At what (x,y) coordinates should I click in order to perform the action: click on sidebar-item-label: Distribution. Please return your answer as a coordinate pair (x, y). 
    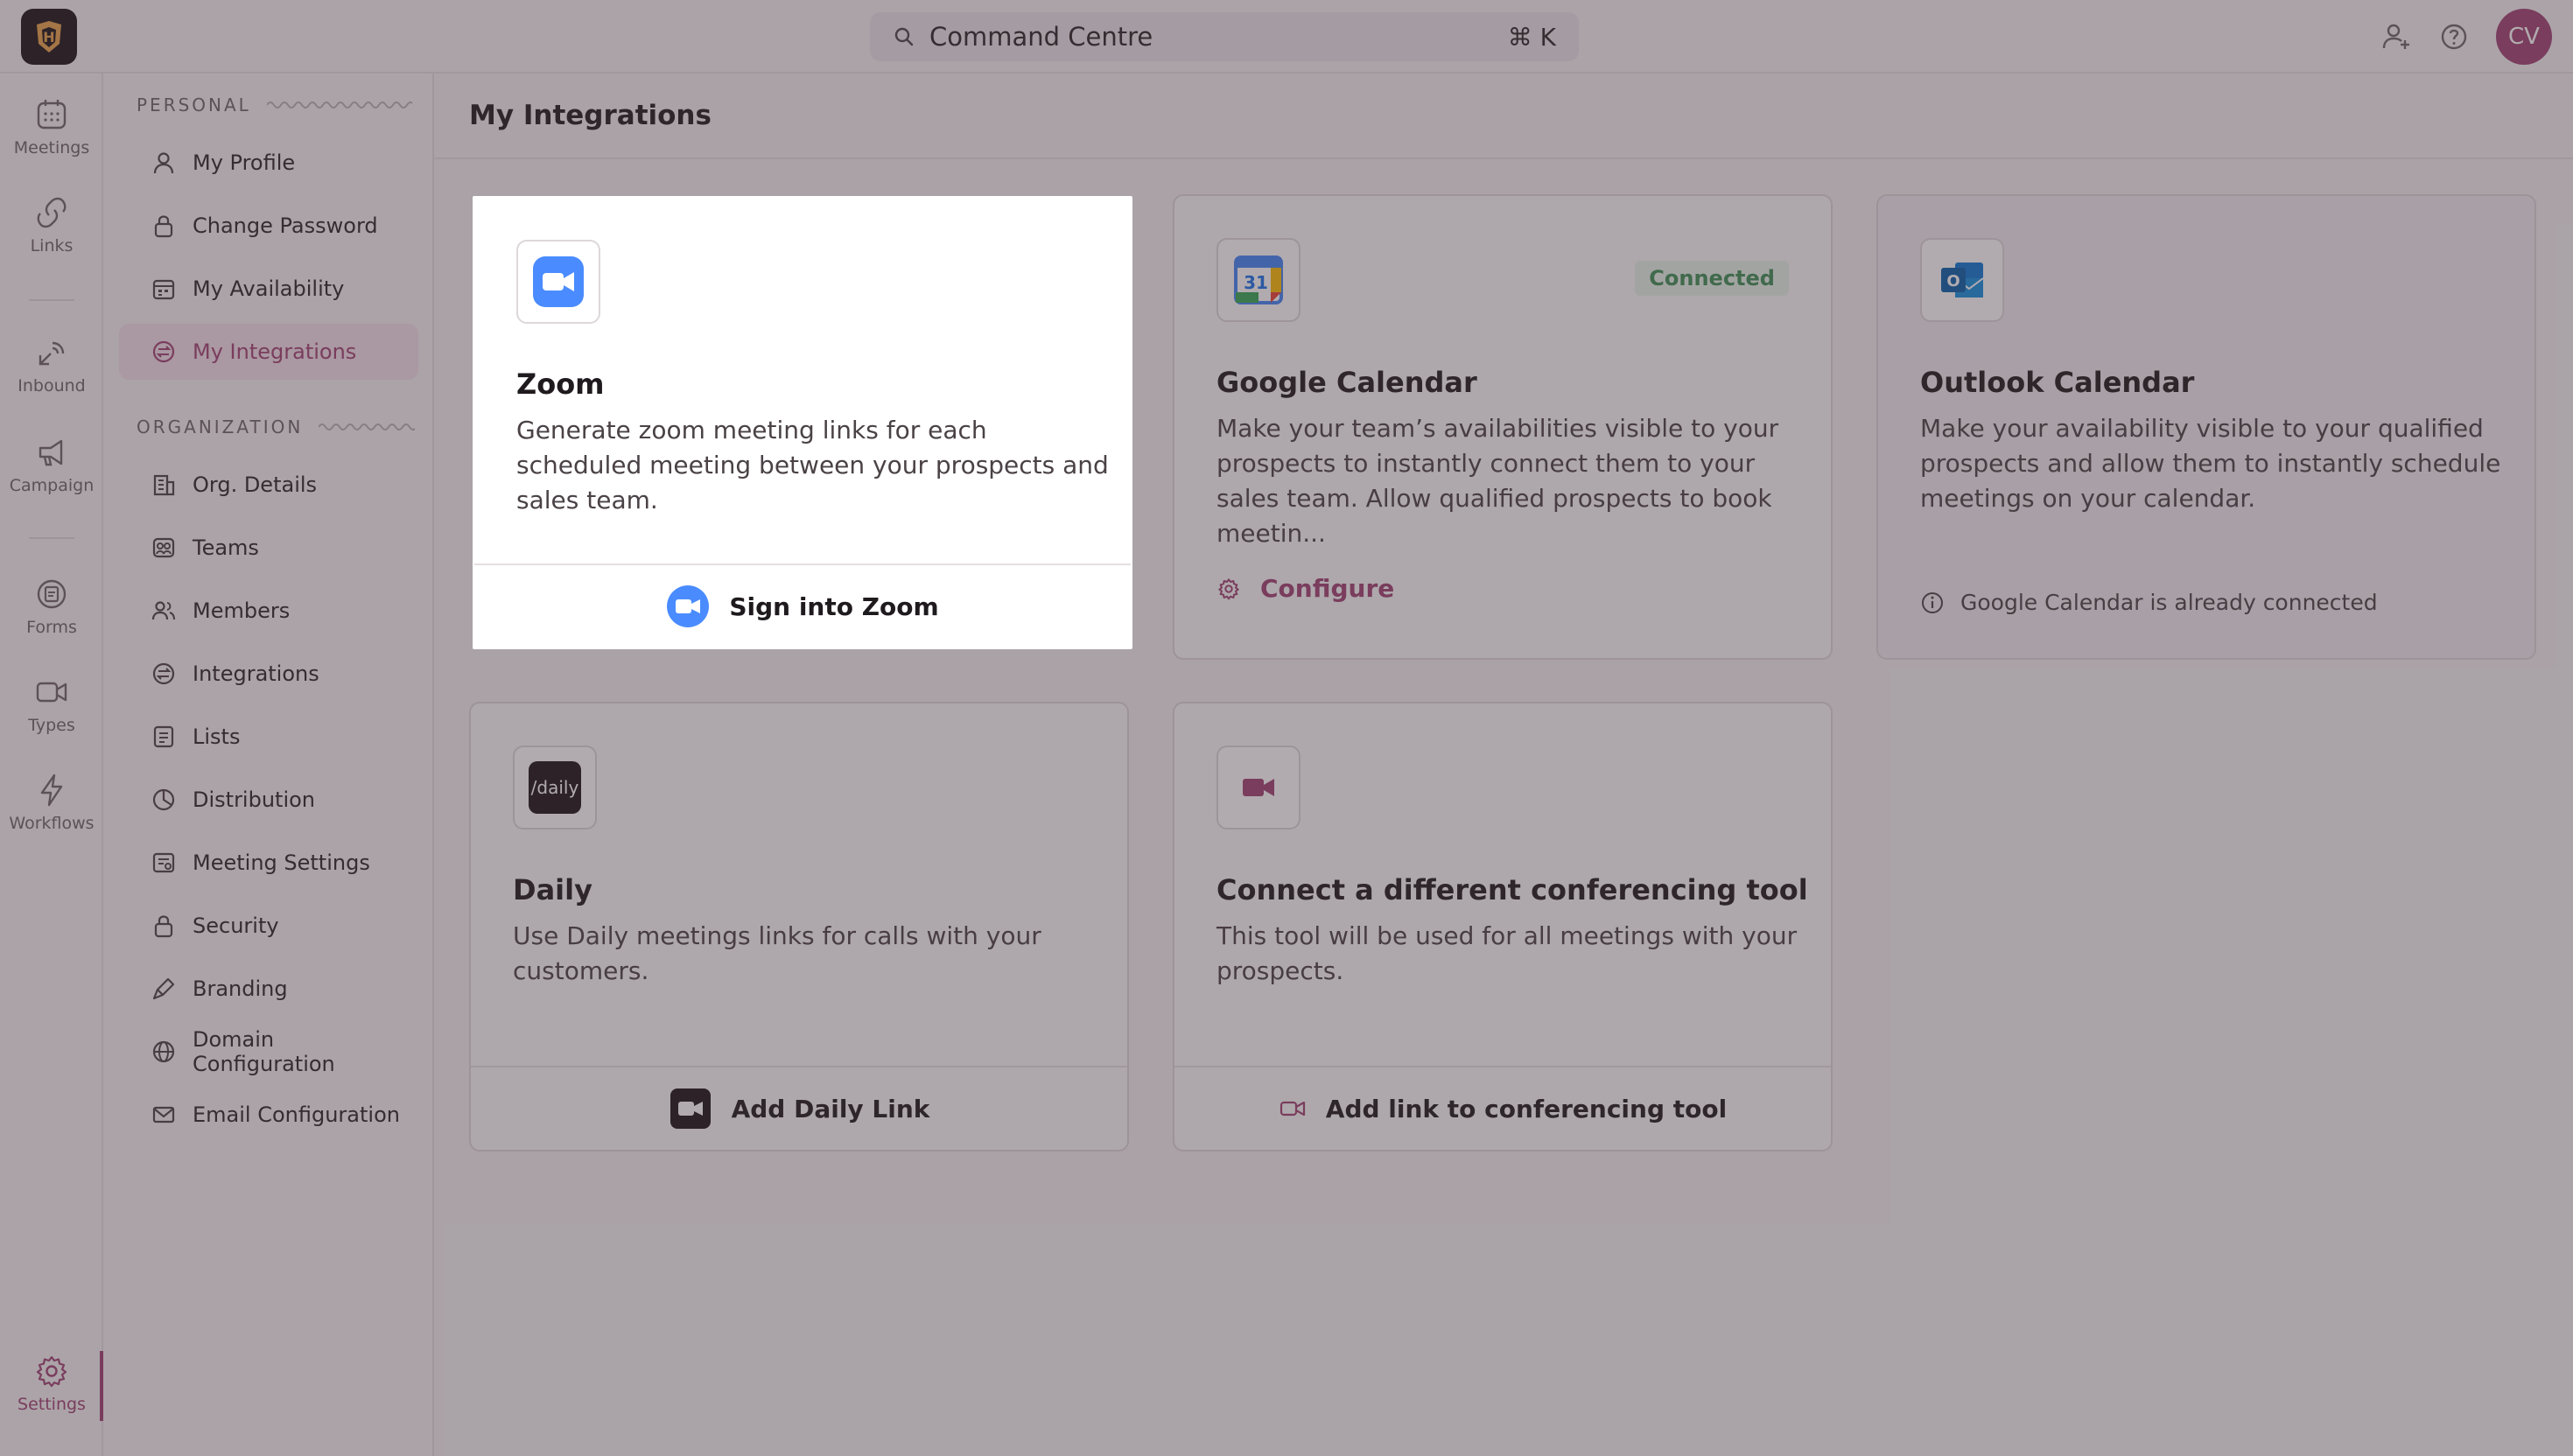
    Looking at the image, I should click on (254, 800).